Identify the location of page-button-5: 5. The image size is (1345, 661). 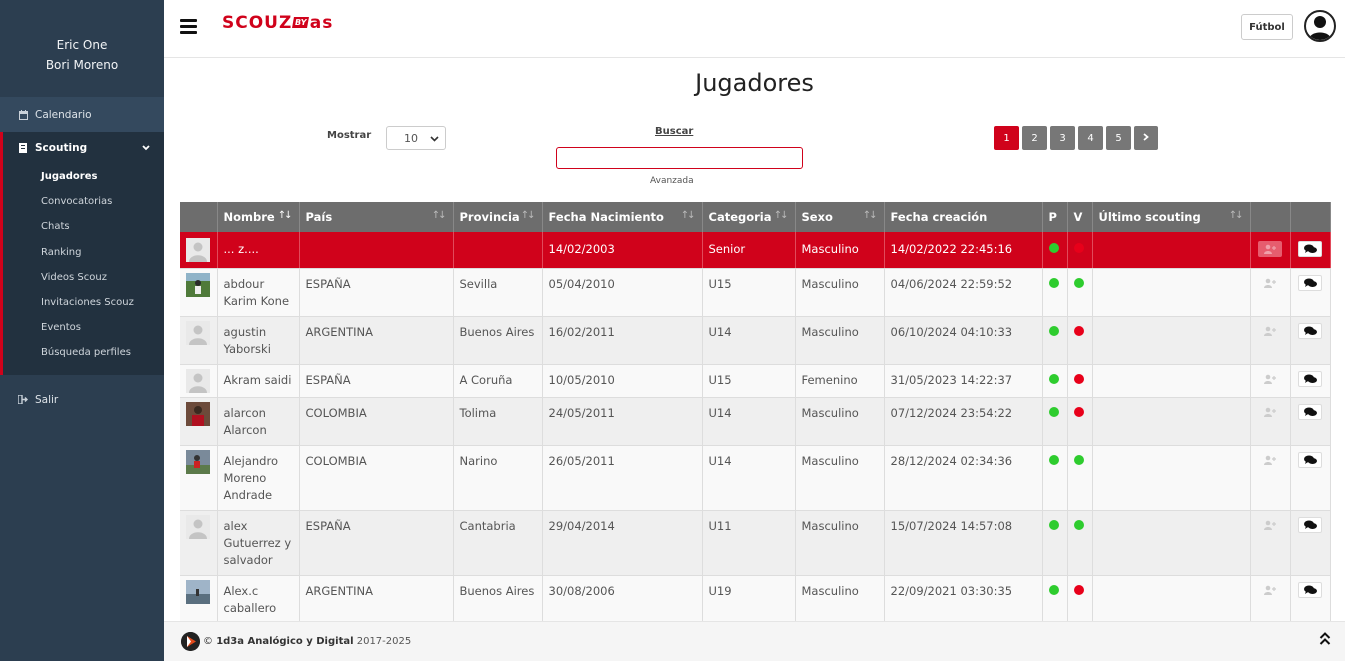
(1118, 138).